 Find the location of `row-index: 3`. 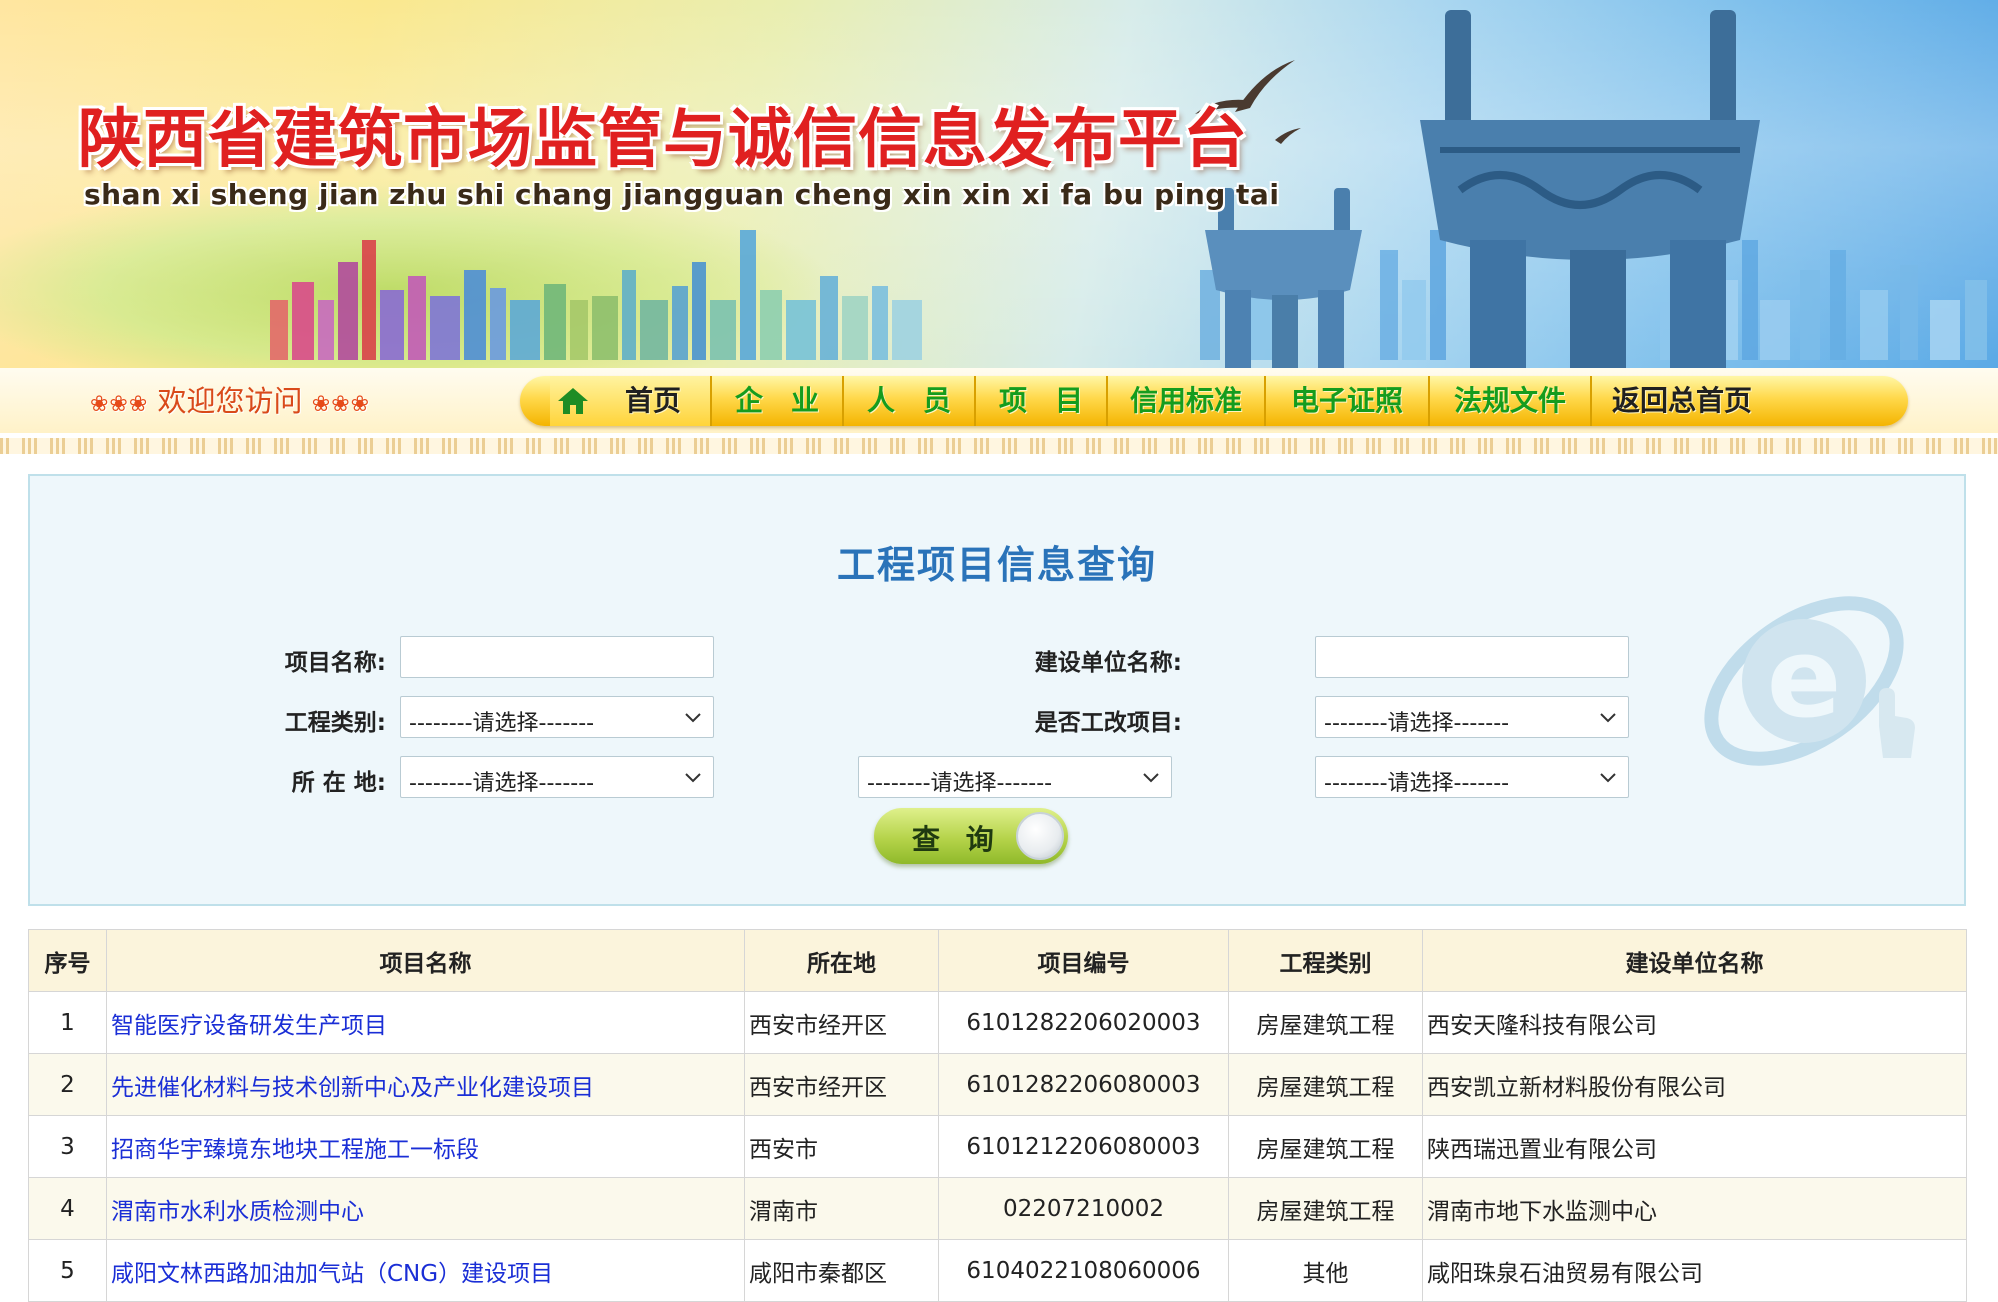

row-index: 3 is located at coordinates (67, 1146).